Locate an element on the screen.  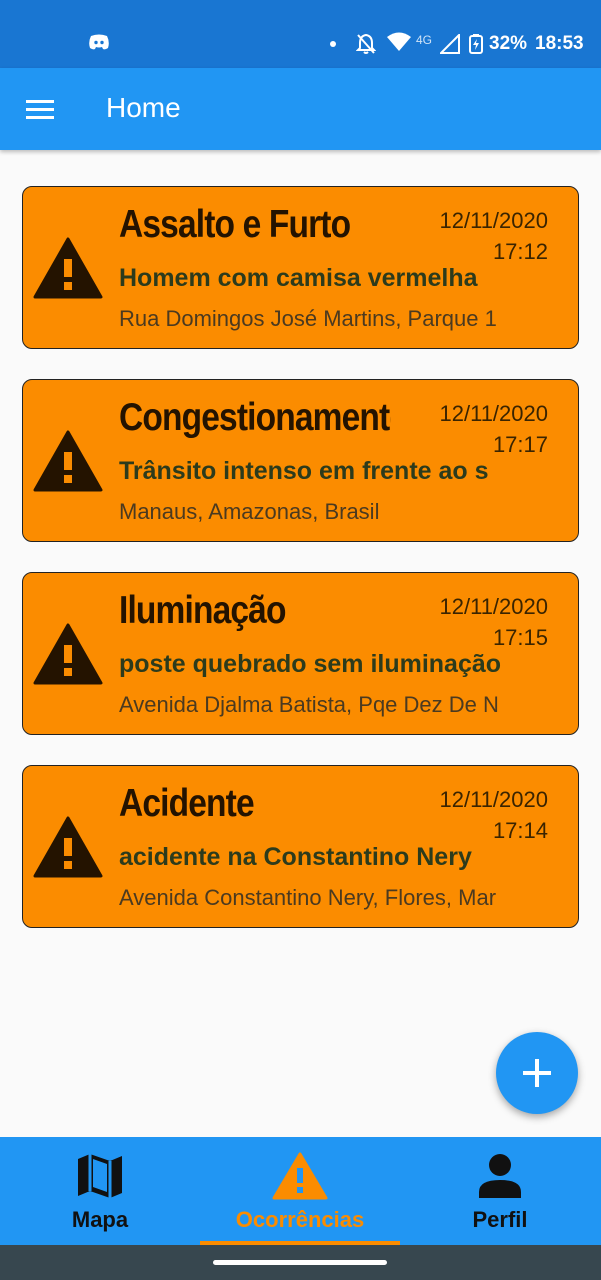
add-occurrence-button is located at coordinates (537, 1073).